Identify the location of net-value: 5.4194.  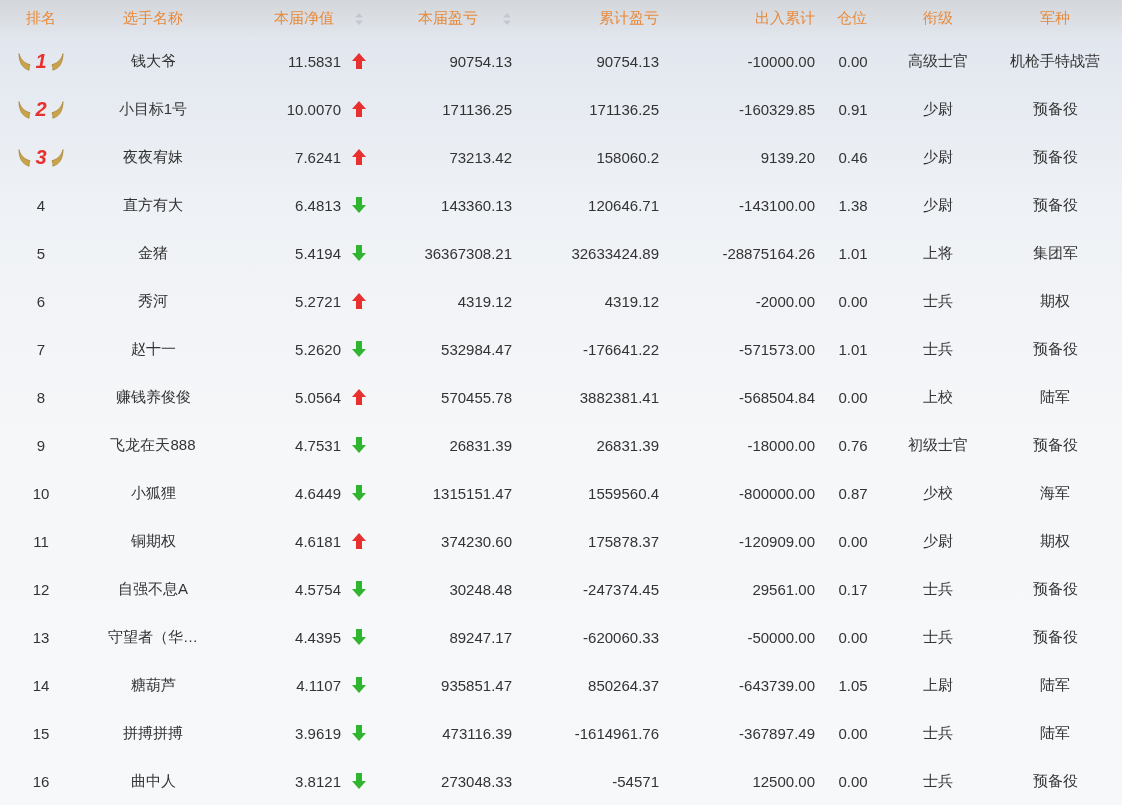
(318, 253).